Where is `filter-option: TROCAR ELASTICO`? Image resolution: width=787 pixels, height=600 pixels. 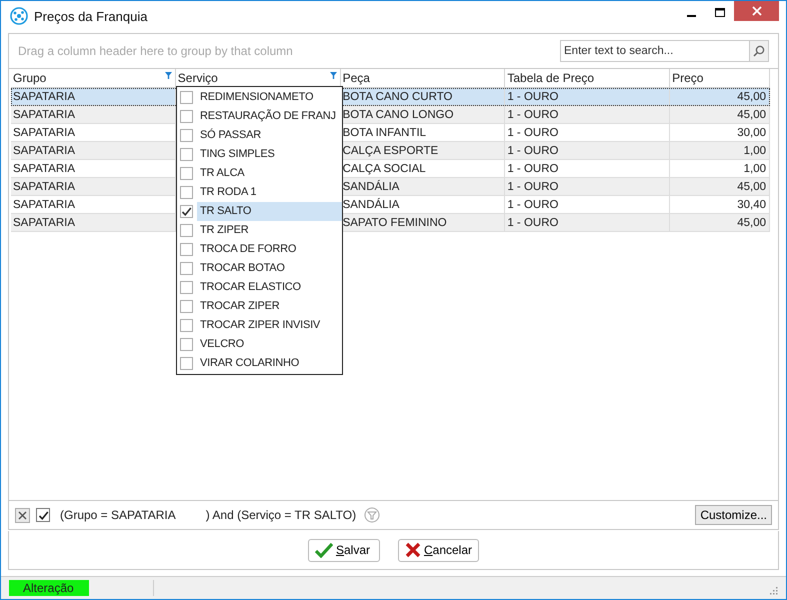
filter-option: TROCAR ELASTICO is located at coordinates (259, 287).